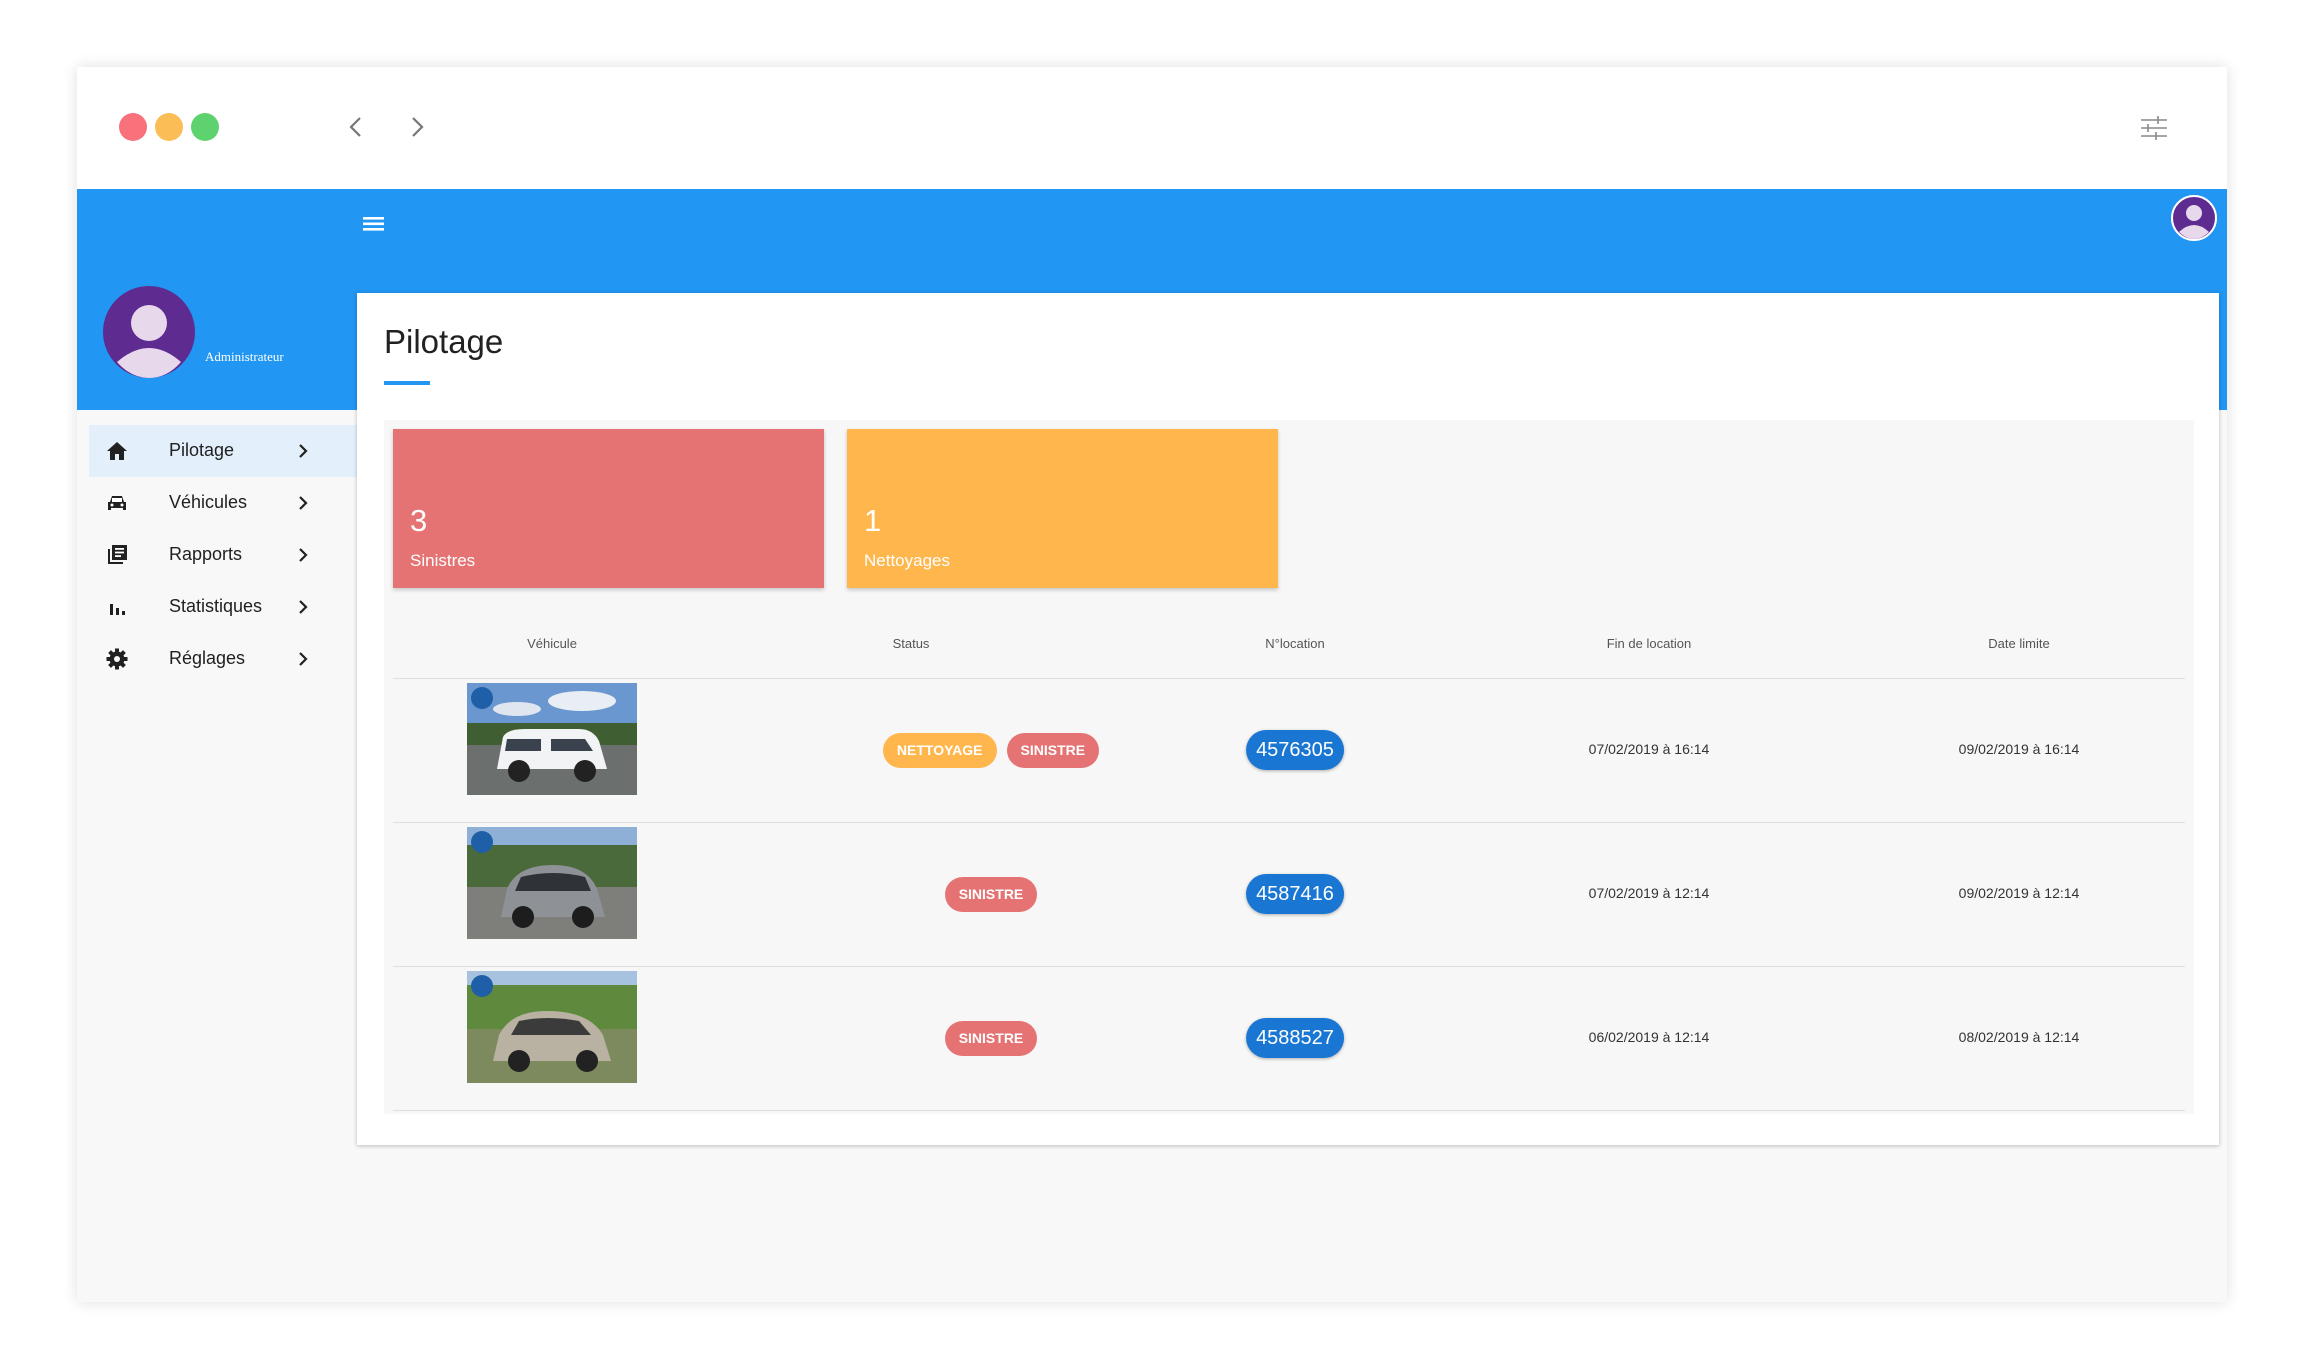 This screenshot has height=1368, width=2300. I want to click on page-title: Pilotage, so click(444, 341).